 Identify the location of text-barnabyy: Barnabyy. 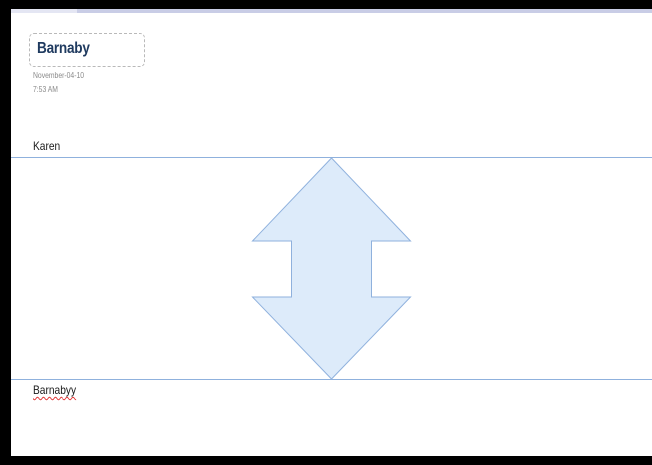
(54, 390).